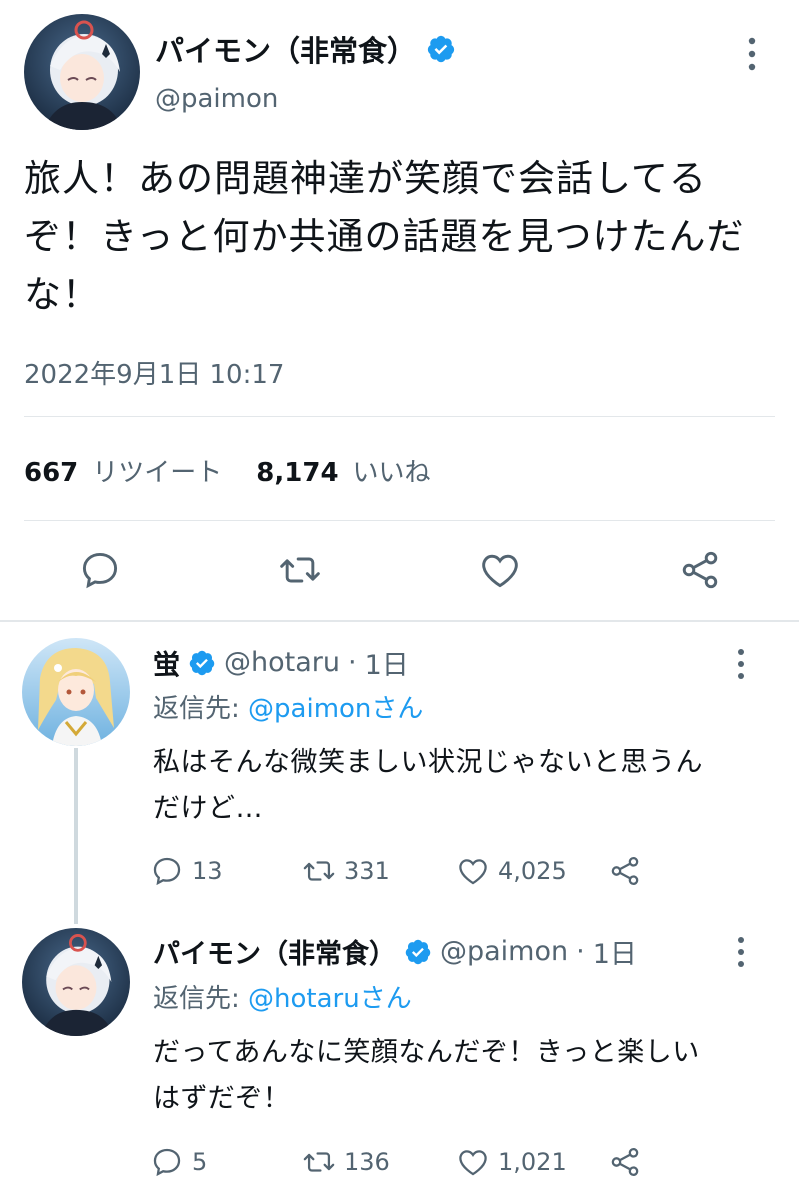 This screenshot has height=1200, width=799. Describe the element at coordinates (335, 709) in the screenshot. I see `reply-to-mention: @paimonさん` at that location.